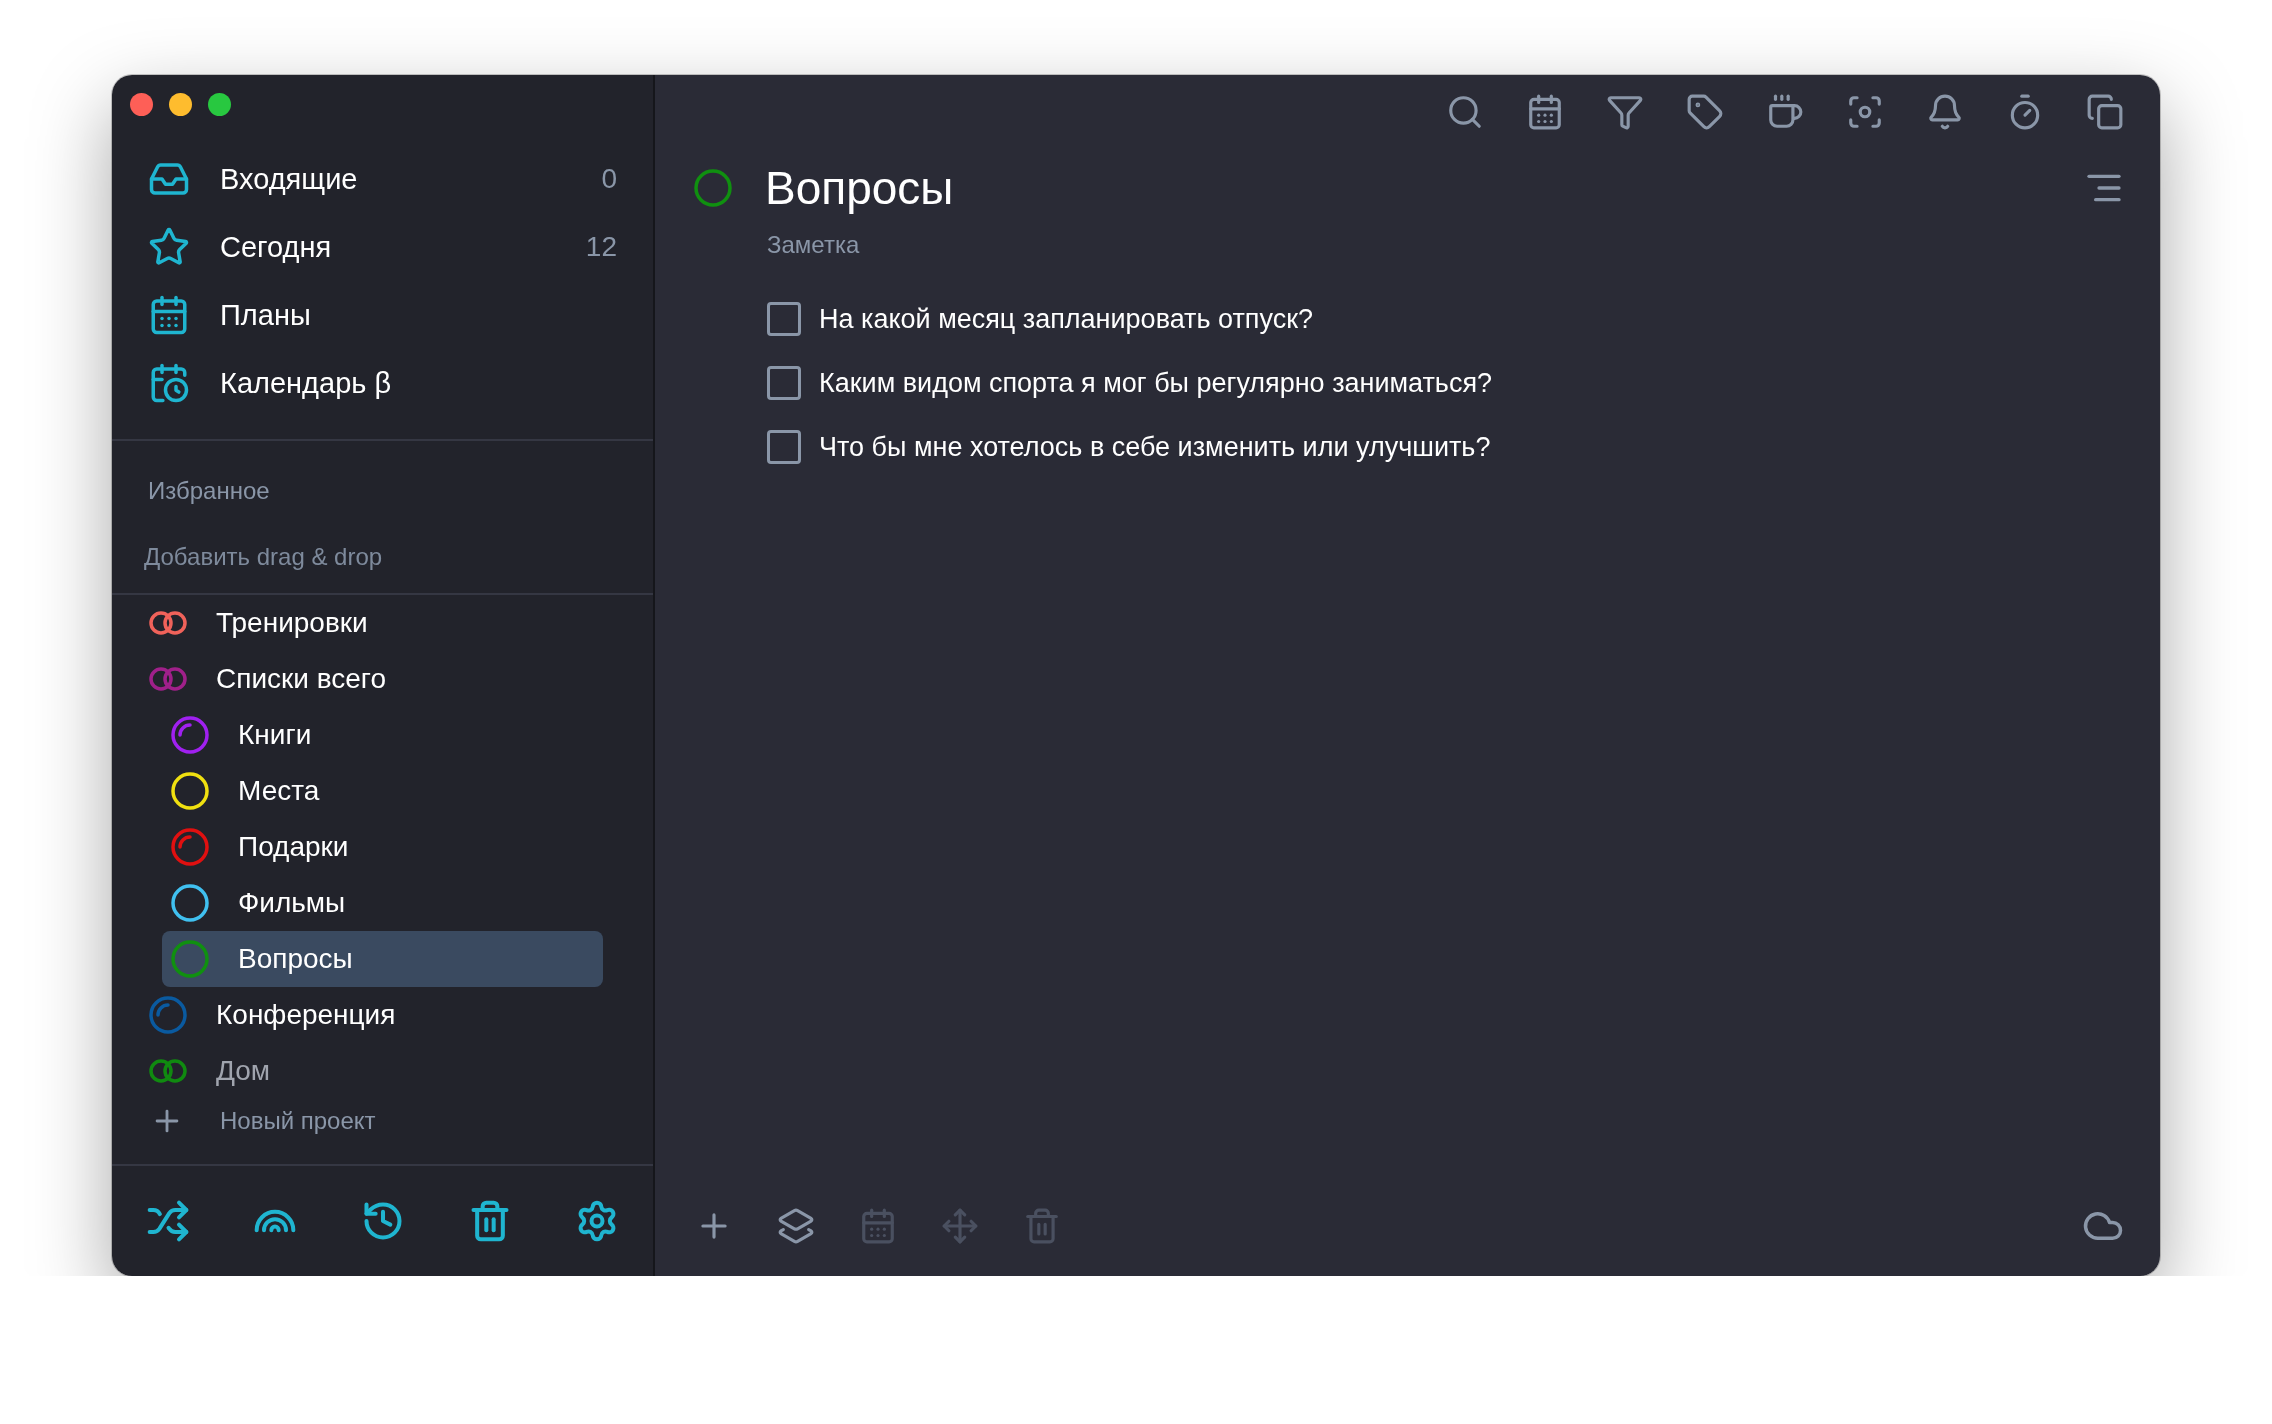  What do you see at coordinates (357, 1071) in the screenshot?
I see `project-item: Дом` at bounding box center [357, 1071].